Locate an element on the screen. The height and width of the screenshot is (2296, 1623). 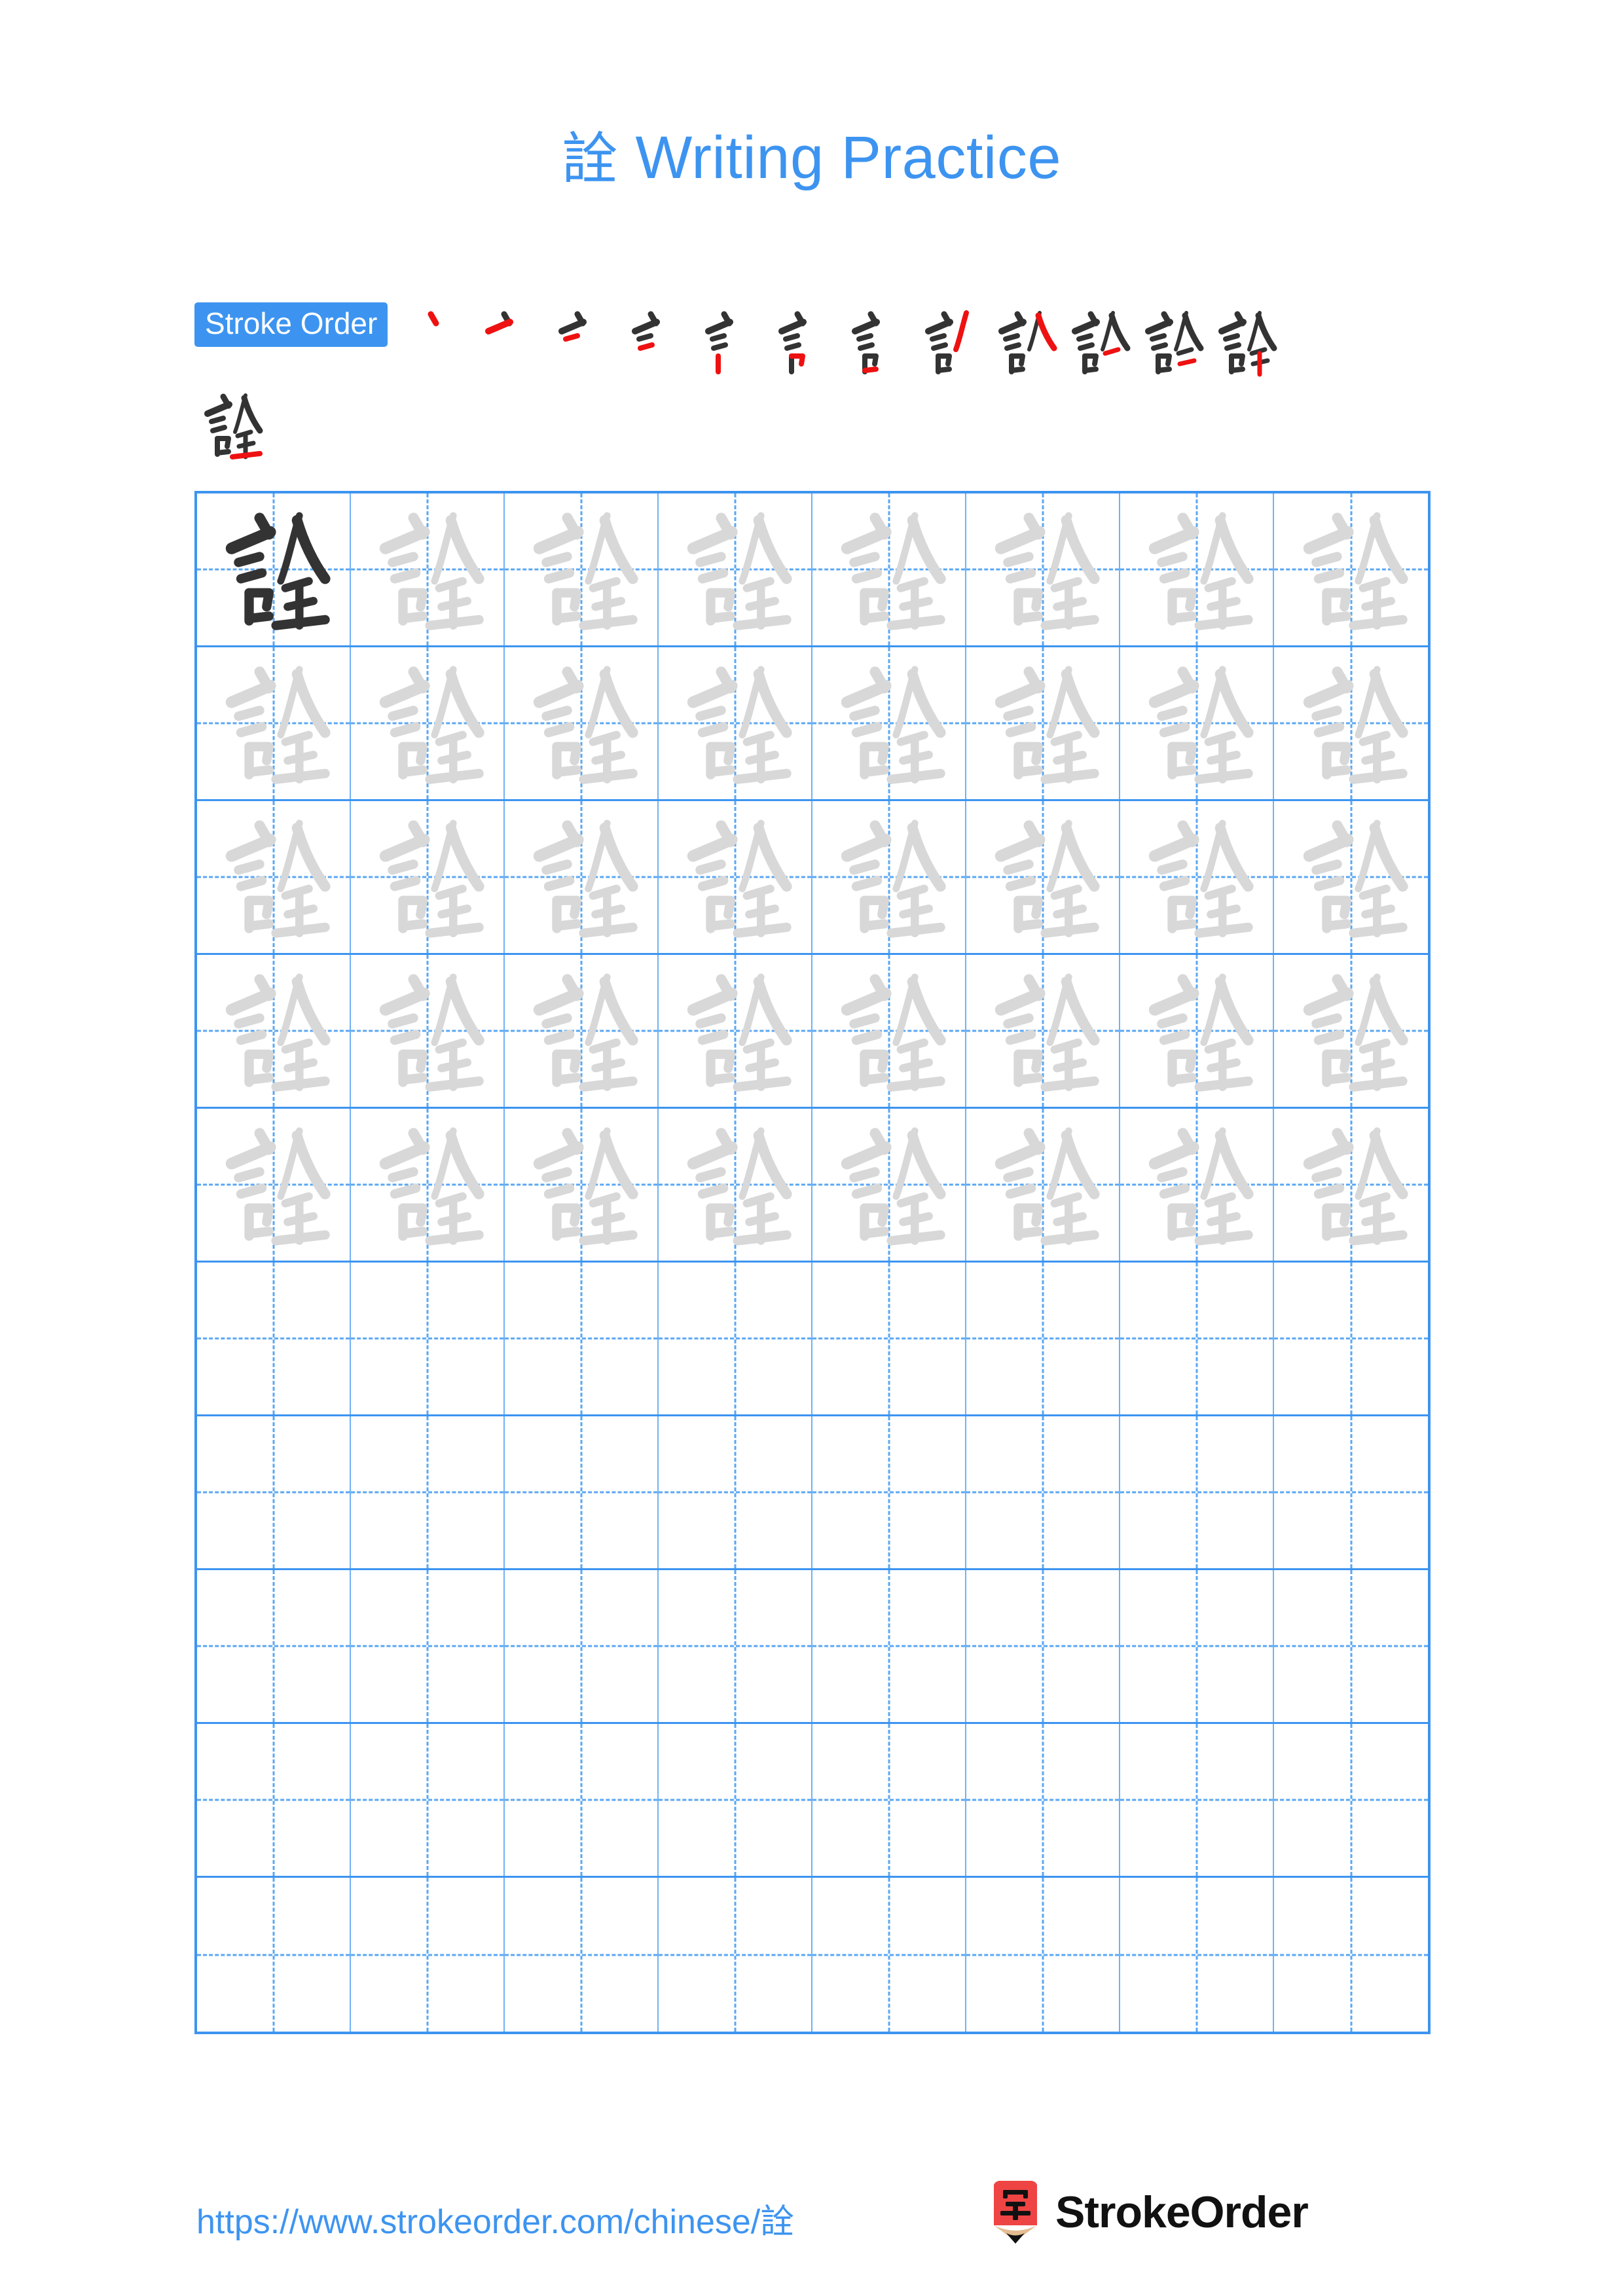
stroke-order-badge: Stroke Order is located at coordinates (291, 324).